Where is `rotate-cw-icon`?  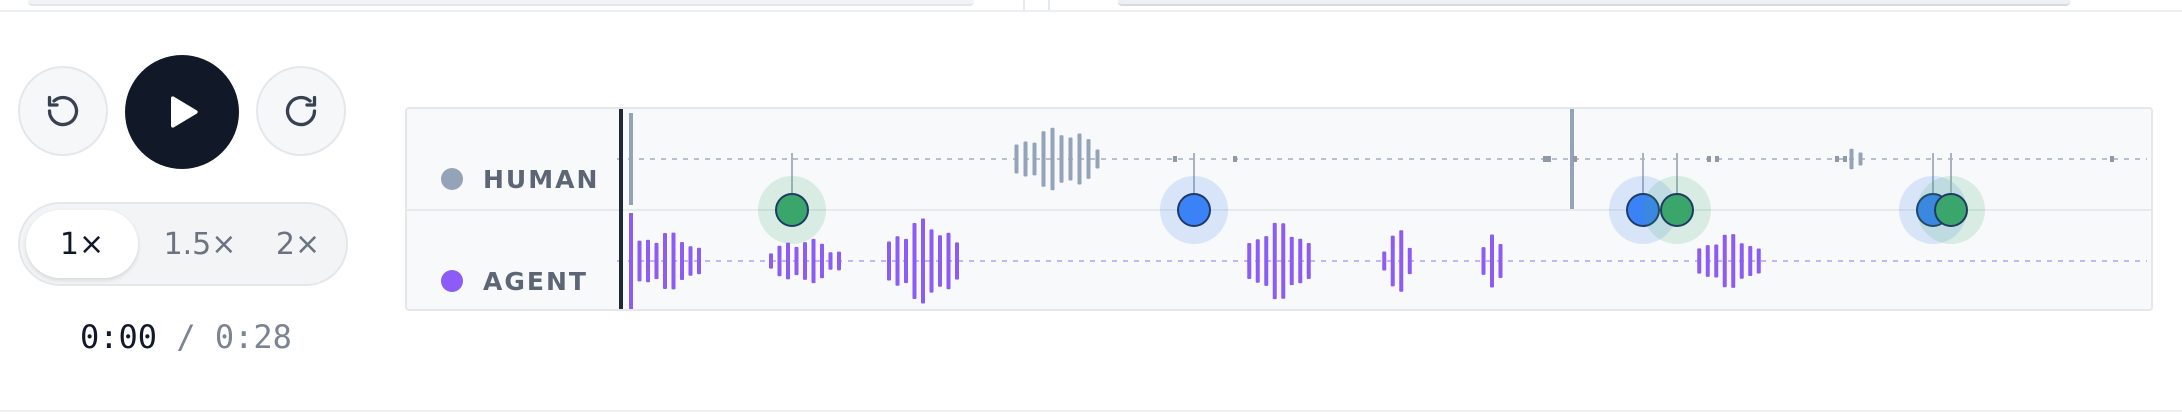
rotate-cw-icon is located at coordinates (301, 111).